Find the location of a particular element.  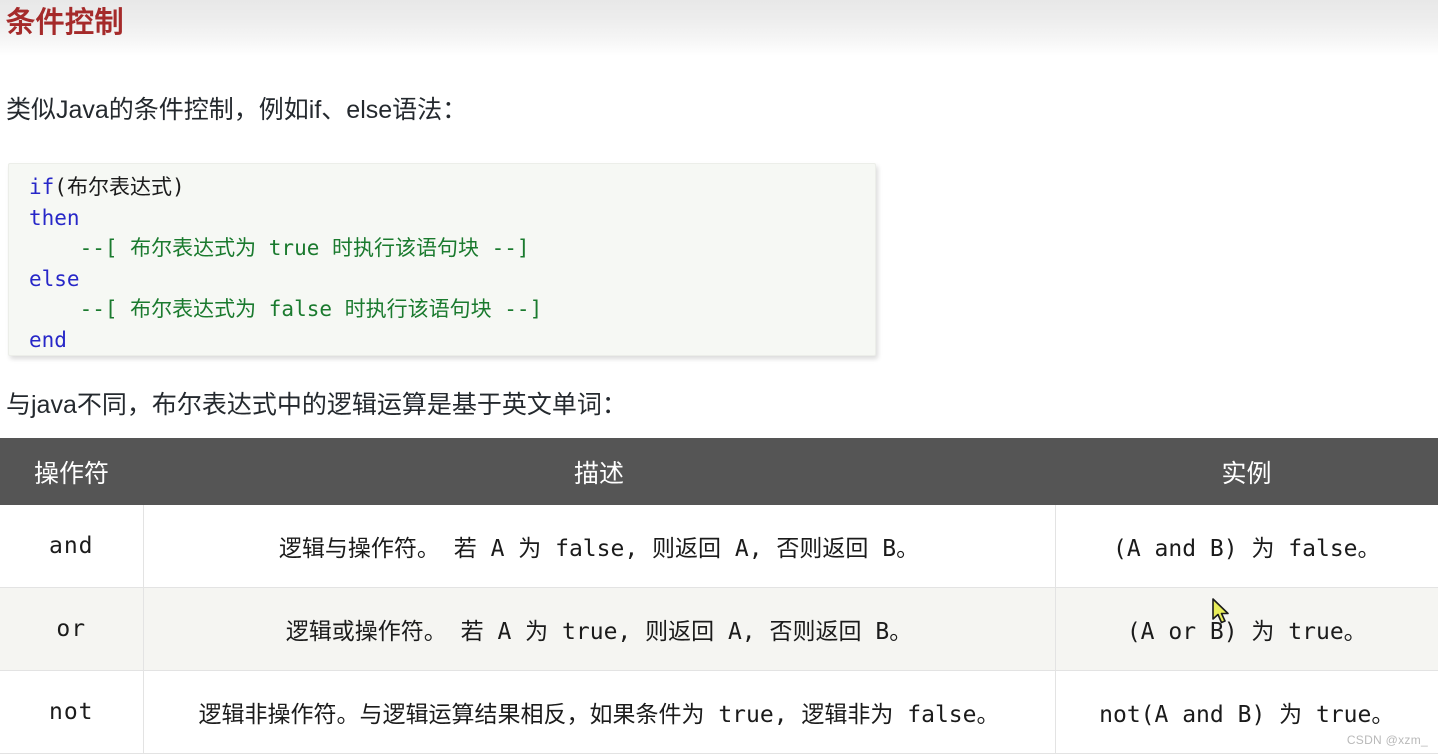

table-header-row: 操作符 描述 实例 is located at coordinates (719, 471).